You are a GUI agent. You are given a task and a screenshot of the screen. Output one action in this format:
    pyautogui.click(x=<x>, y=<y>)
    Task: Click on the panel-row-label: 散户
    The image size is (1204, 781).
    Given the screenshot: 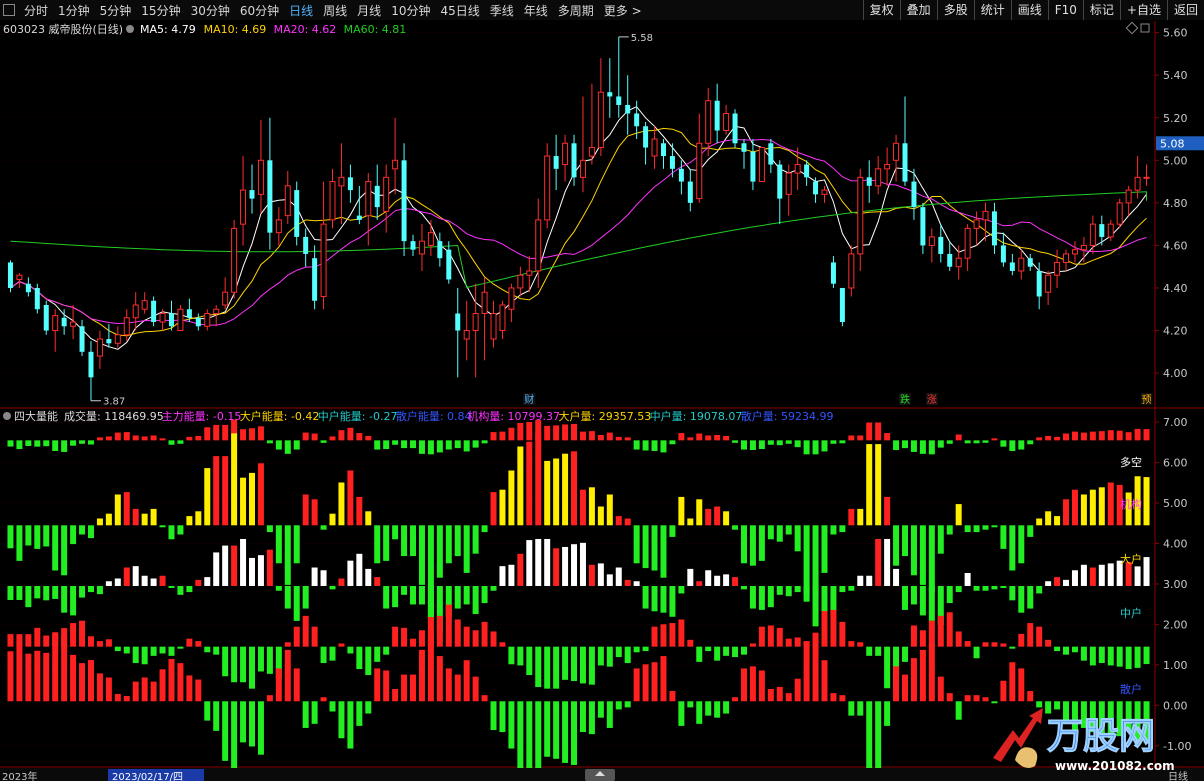 What is the action you would take?
    pyautogui.click(x=1131, y=689)
    